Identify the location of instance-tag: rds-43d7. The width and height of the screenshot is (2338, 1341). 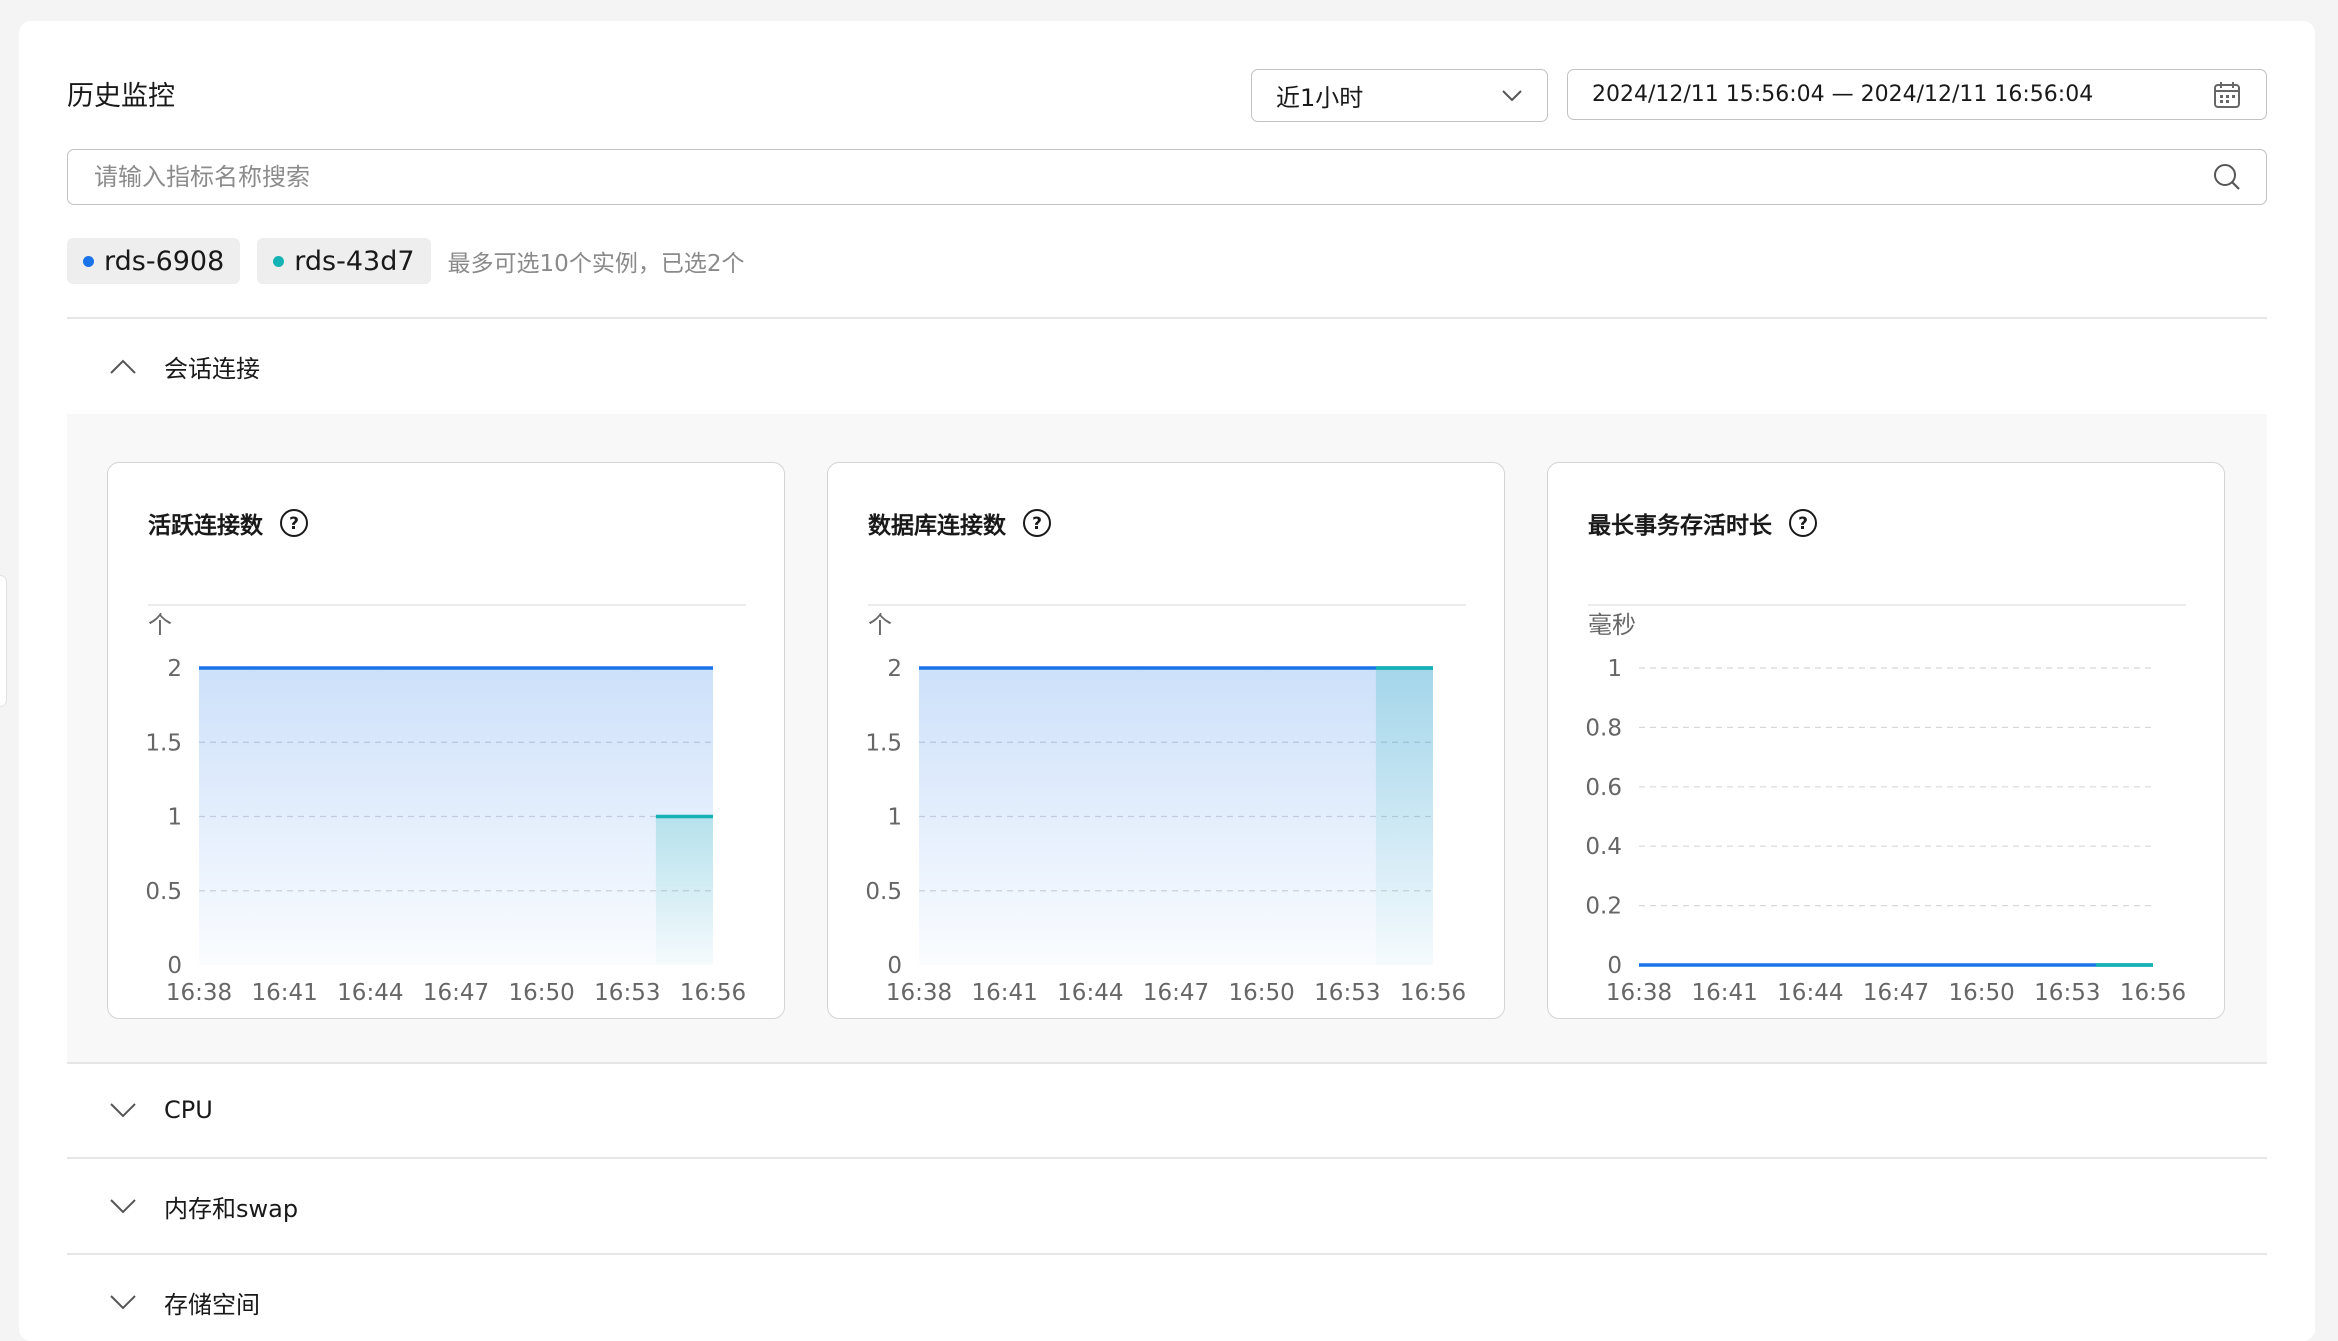
(344, 261).